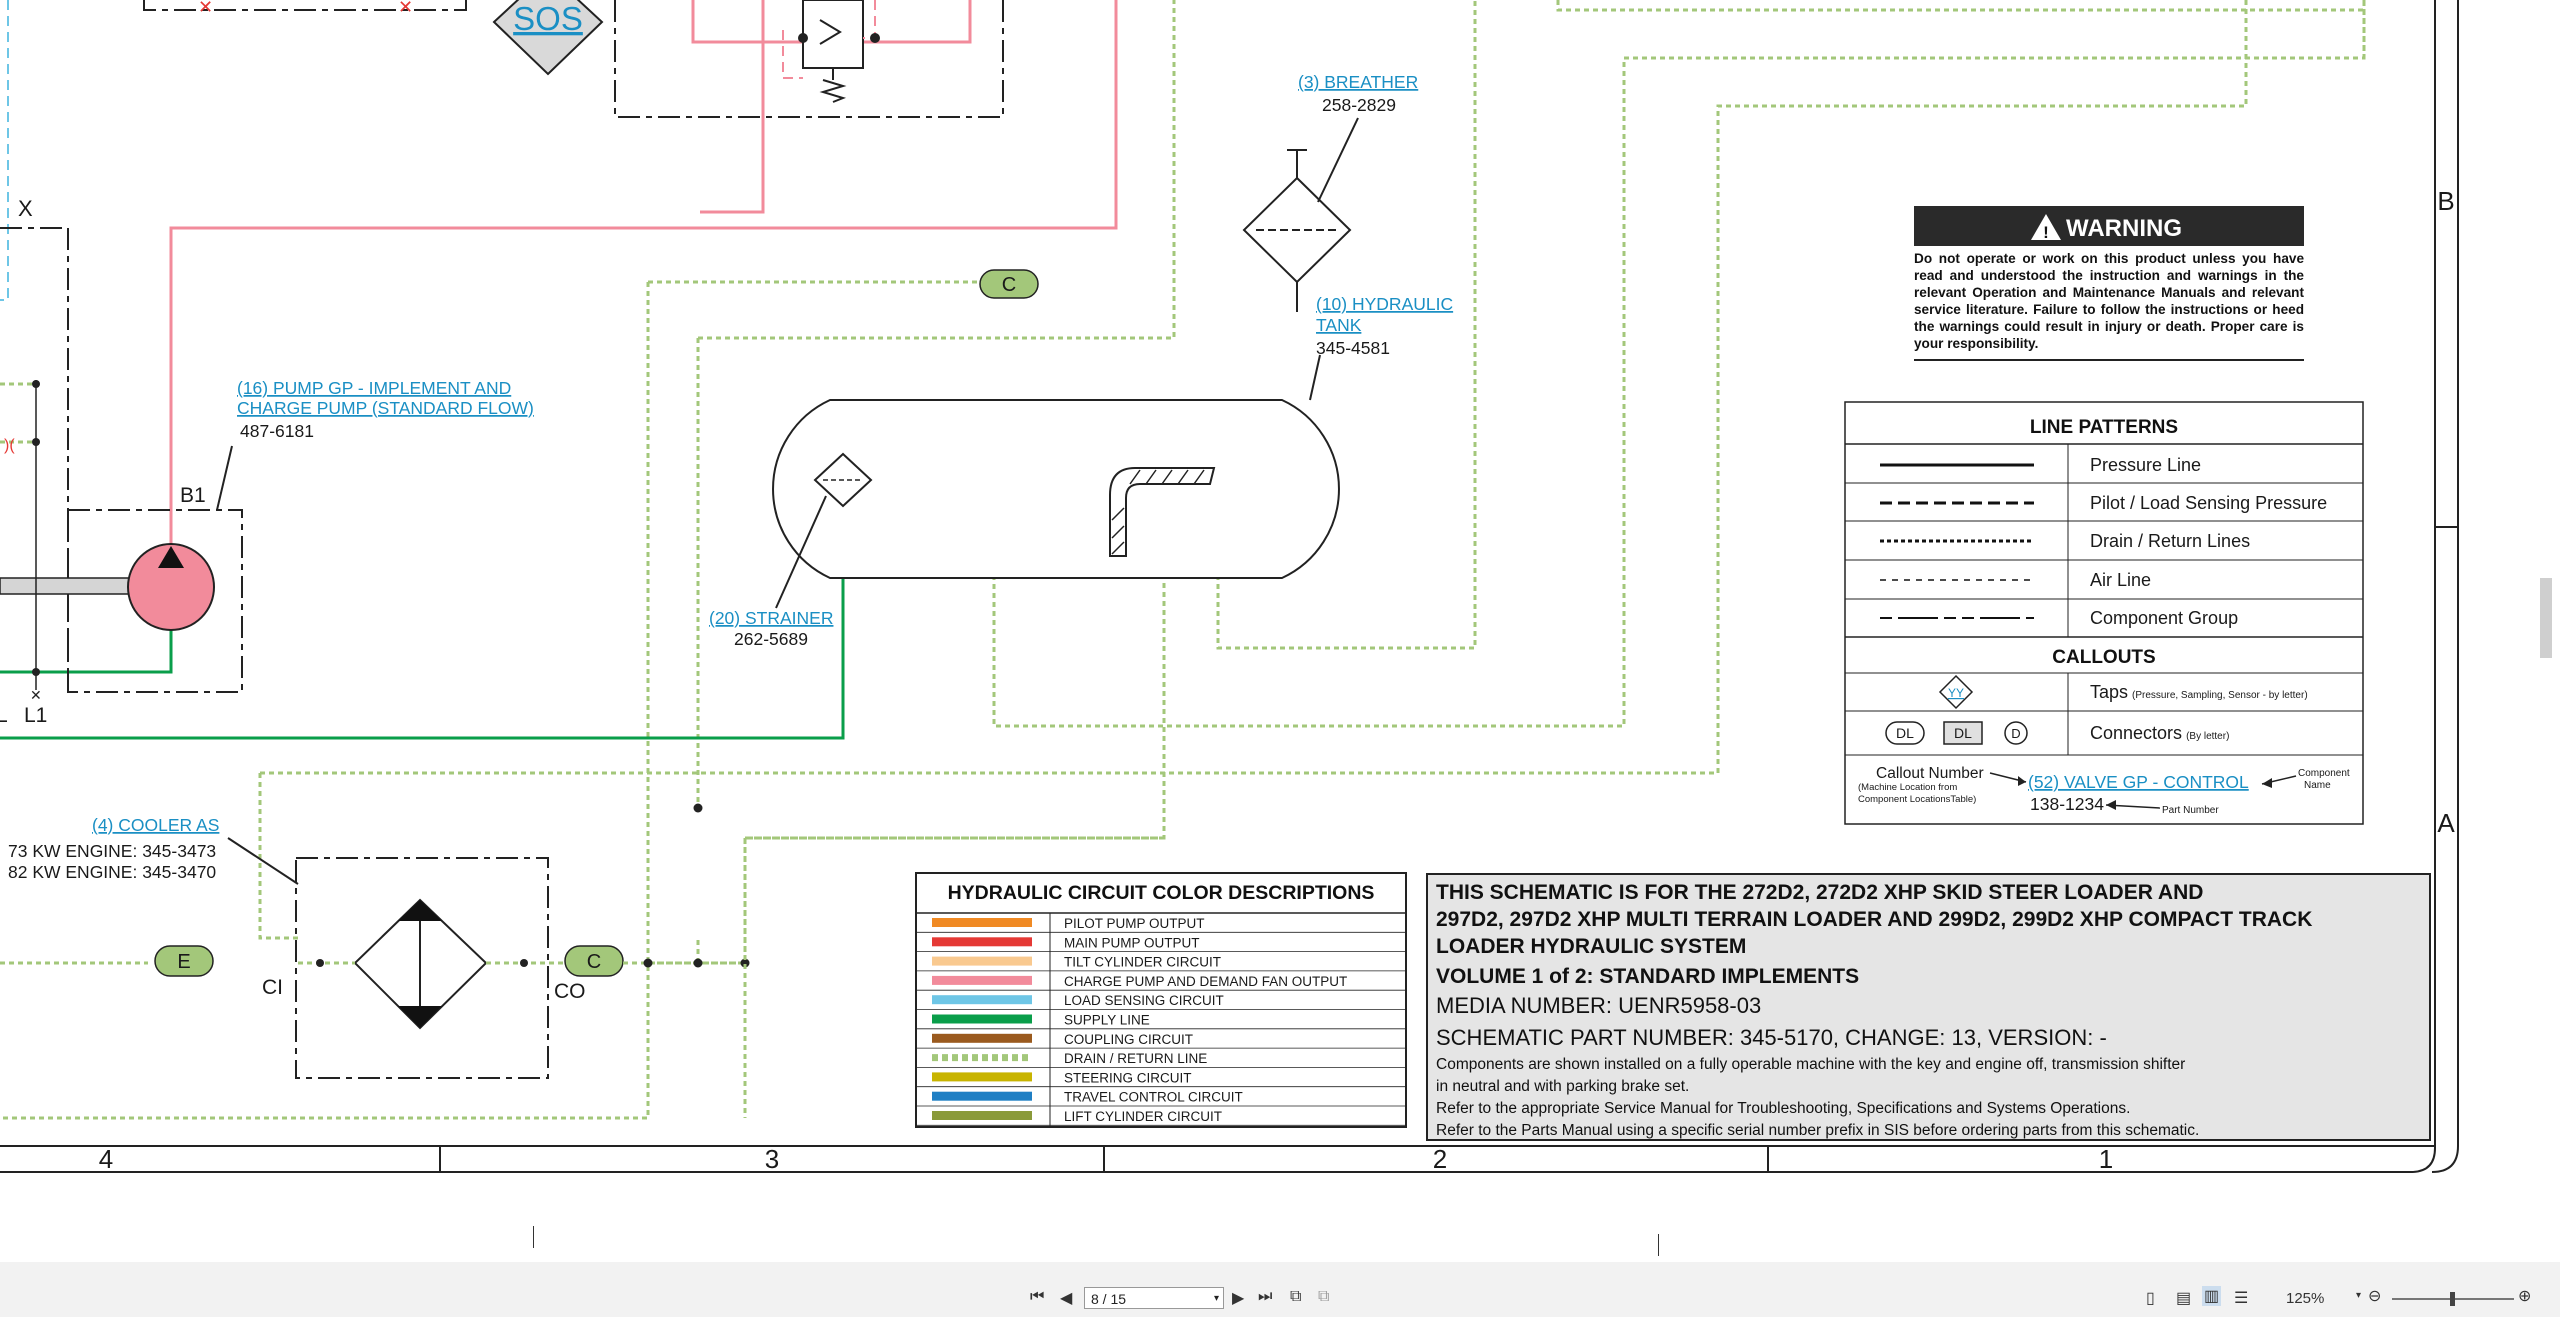 This screenshot has width=2560, height=1317. Describe the element at coordinates (1358, 82) in the screenshot. I see `breather-callout-name: (3) BREATHER` at that location.